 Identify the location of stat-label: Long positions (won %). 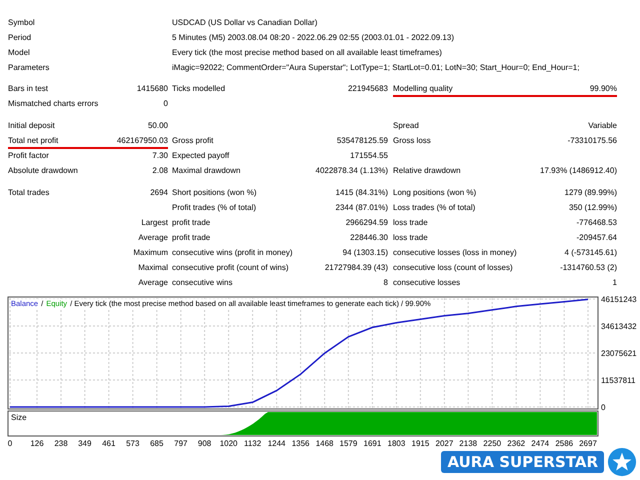
(434, 192).